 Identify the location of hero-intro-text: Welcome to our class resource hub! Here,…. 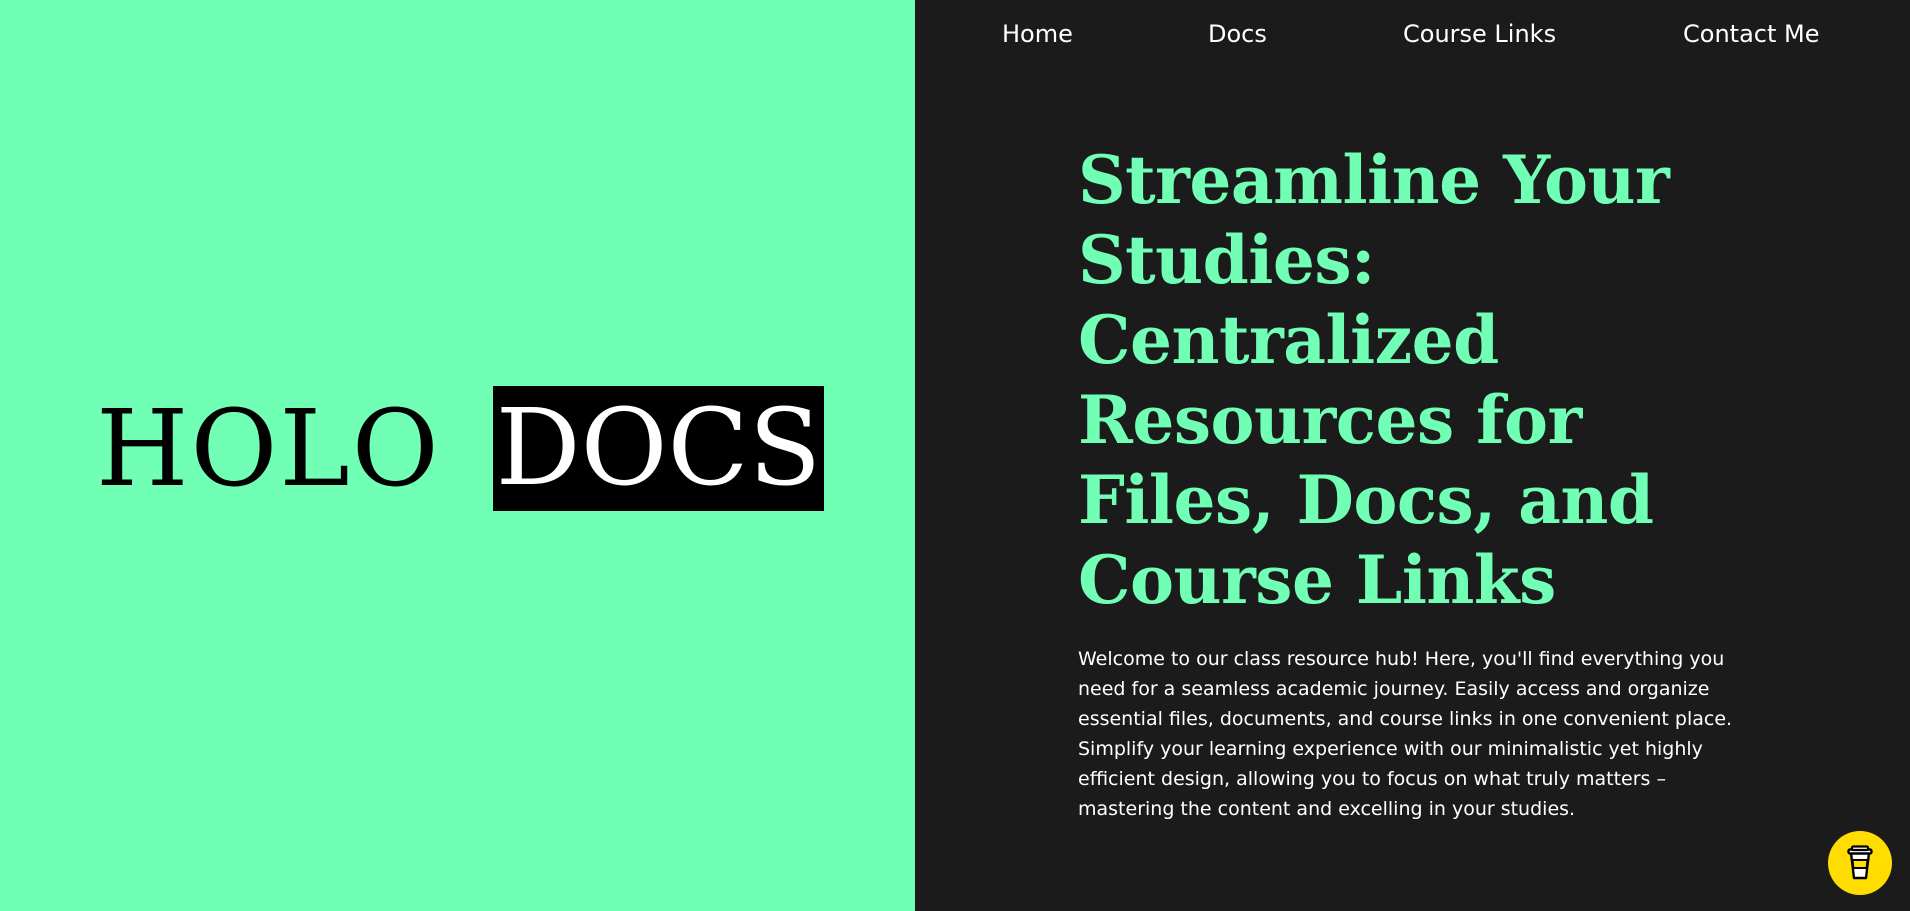
(1405, 734).